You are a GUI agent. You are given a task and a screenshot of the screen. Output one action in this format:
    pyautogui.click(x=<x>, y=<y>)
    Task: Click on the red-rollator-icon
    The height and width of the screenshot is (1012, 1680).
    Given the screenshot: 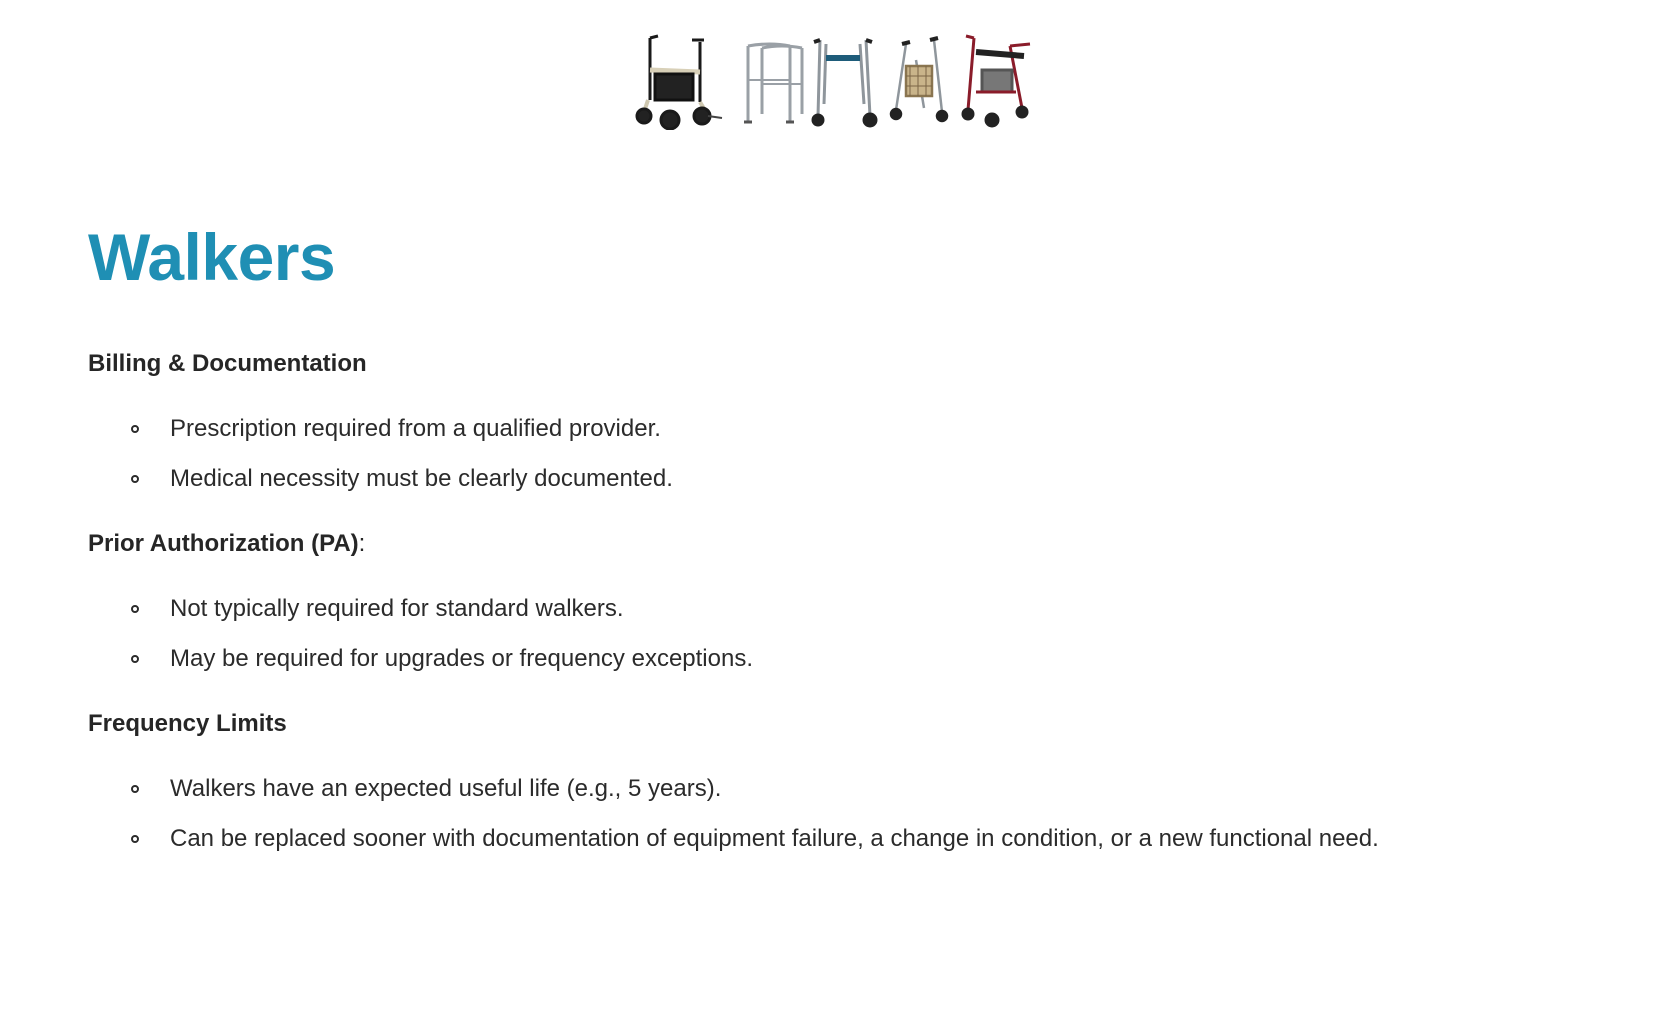 What is the action you would take?
    pyautogui.click(x=996, y=81)
    